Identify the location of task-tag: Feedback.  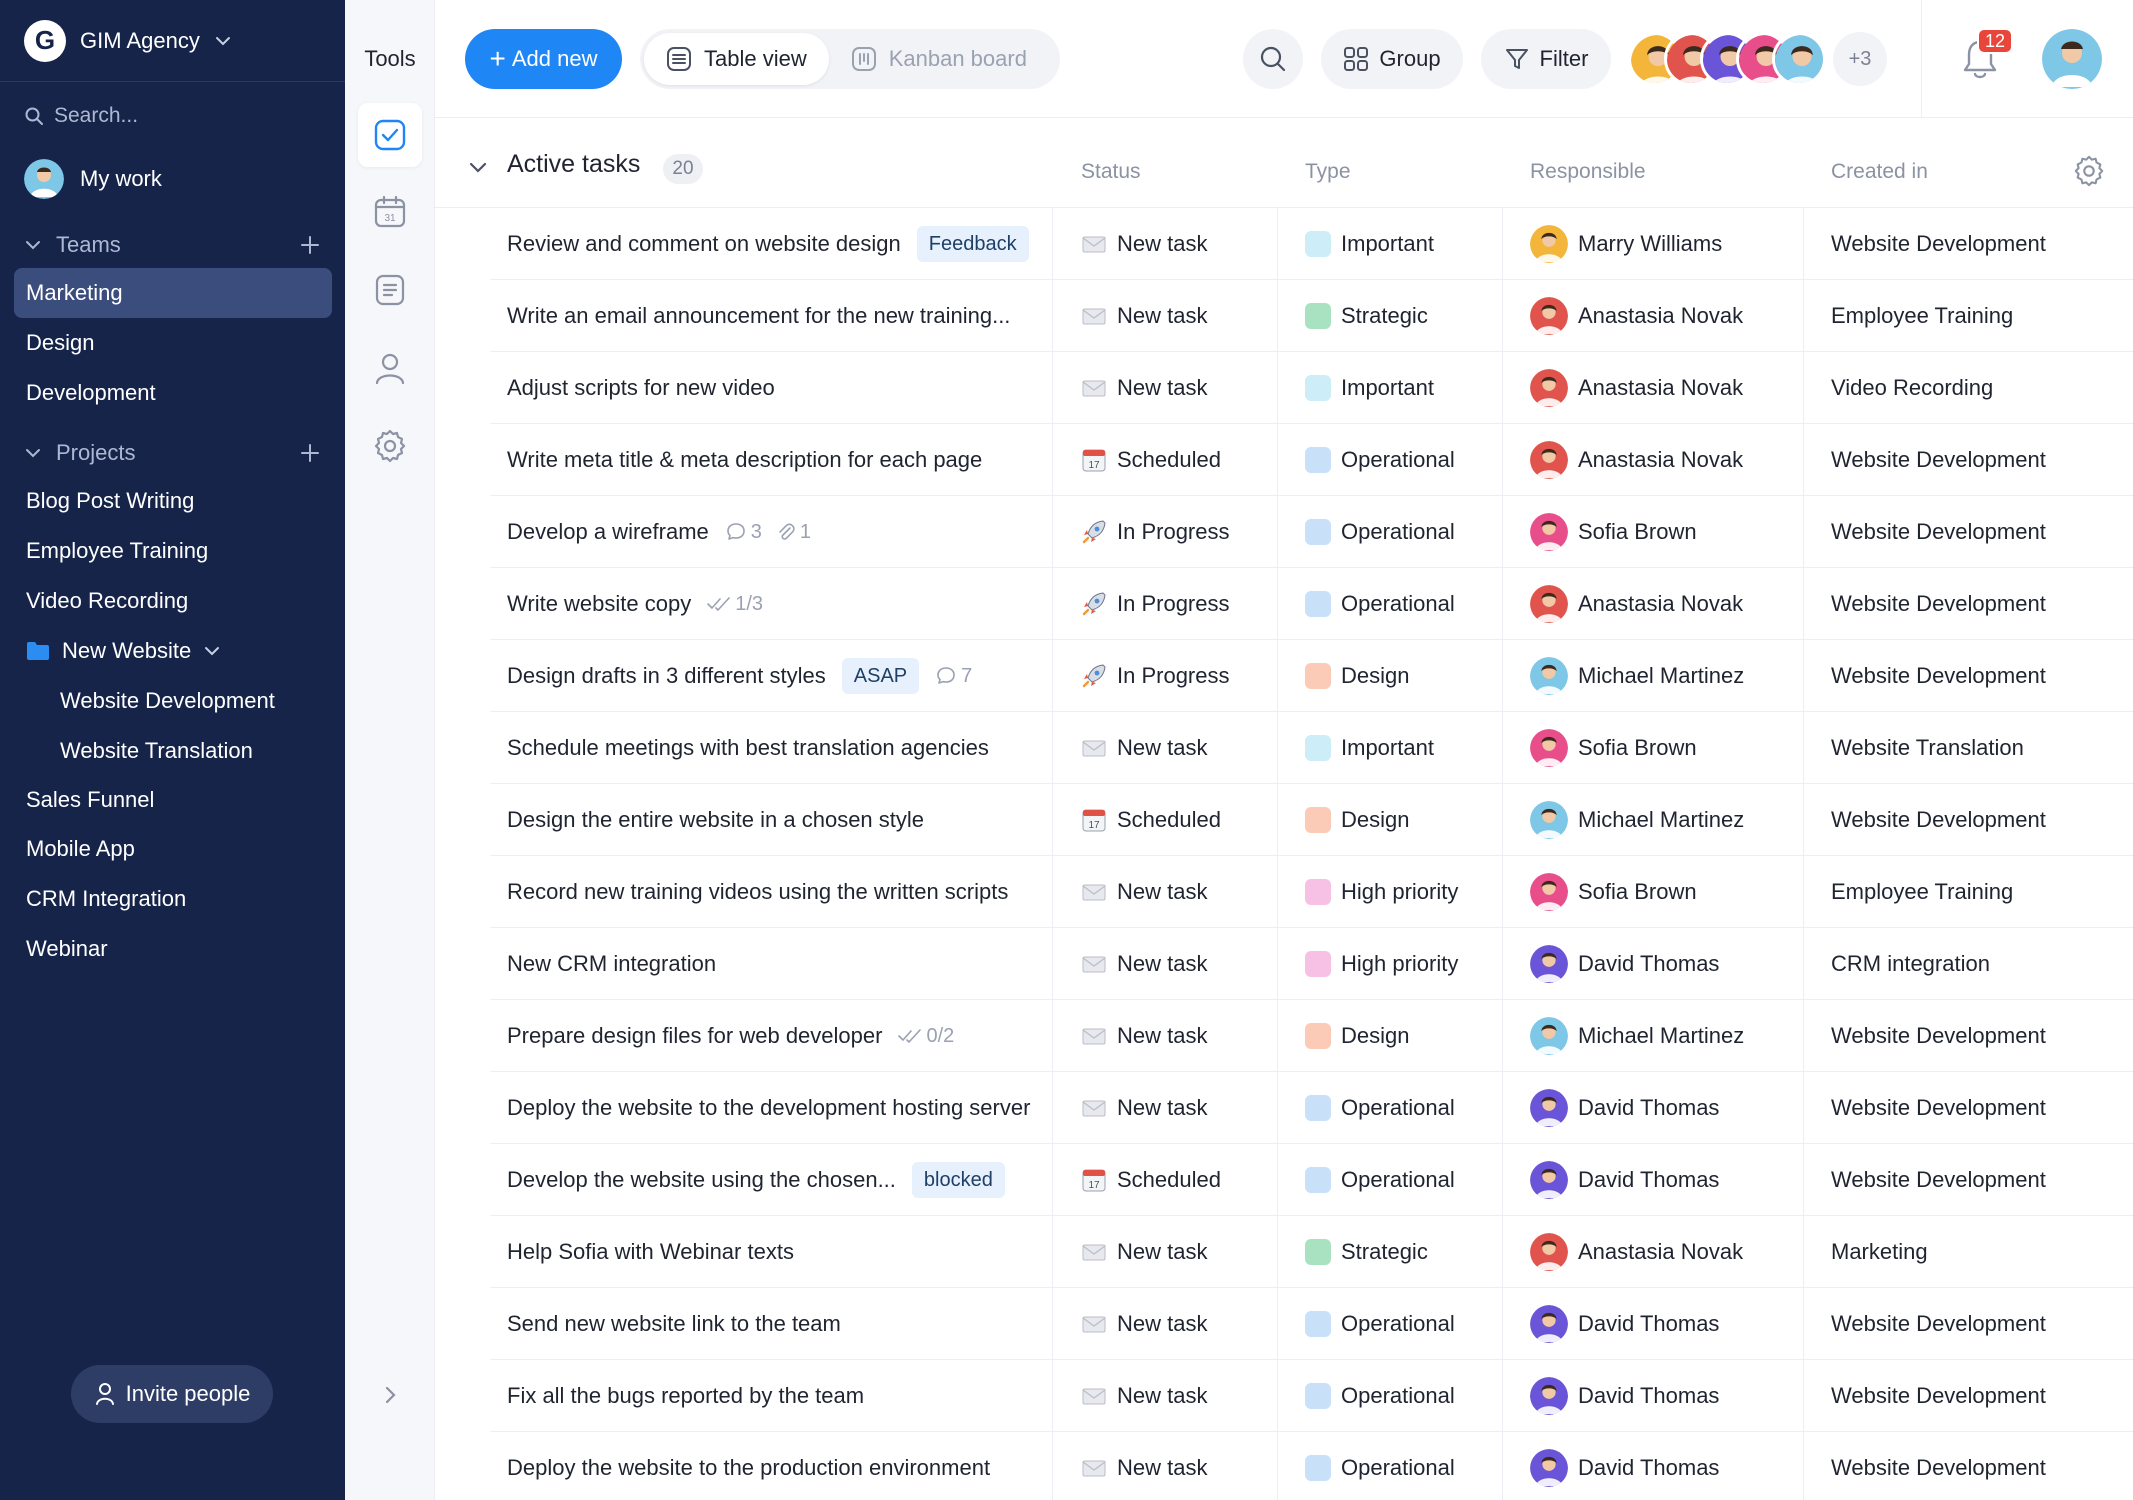
(972, 244).